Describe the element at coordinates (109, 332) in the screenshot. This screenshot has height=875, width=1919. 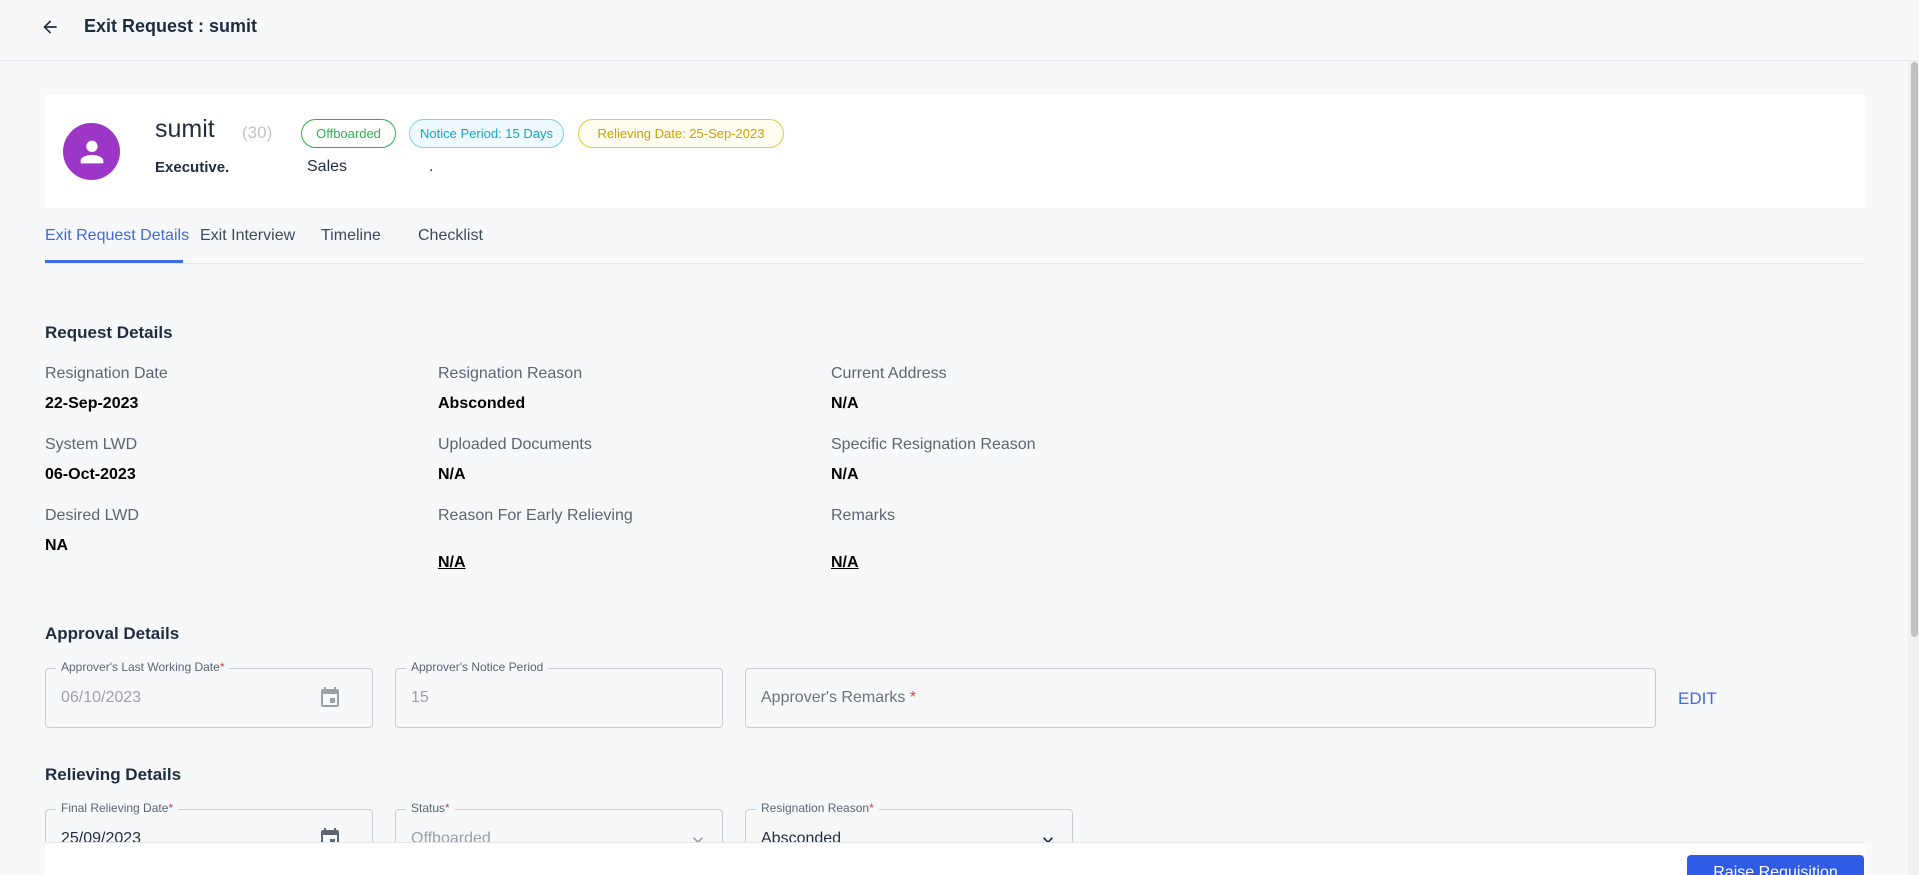
I see `request-details-title: Request Details` at that location.